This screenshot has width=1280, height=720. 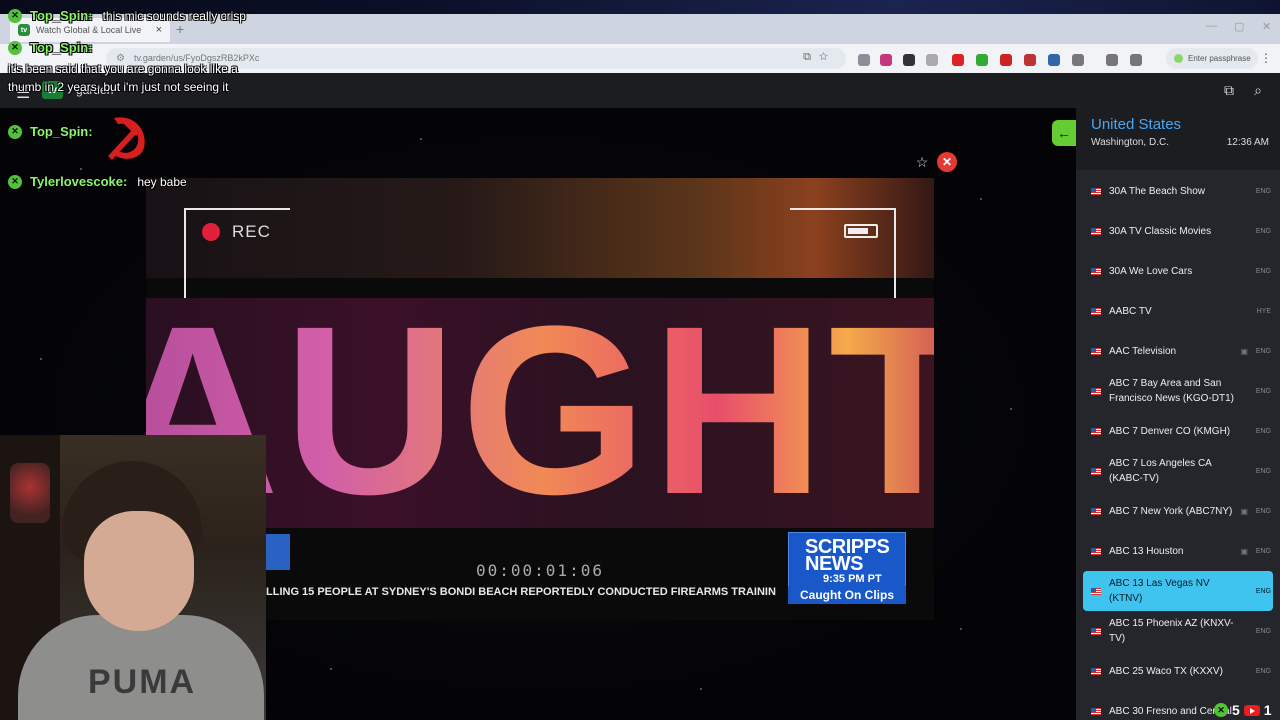 What do you see at coordinates (847, 595) in the screenshot?
I see `program-name: Caught On Clips` at bounding box center [847, 595].